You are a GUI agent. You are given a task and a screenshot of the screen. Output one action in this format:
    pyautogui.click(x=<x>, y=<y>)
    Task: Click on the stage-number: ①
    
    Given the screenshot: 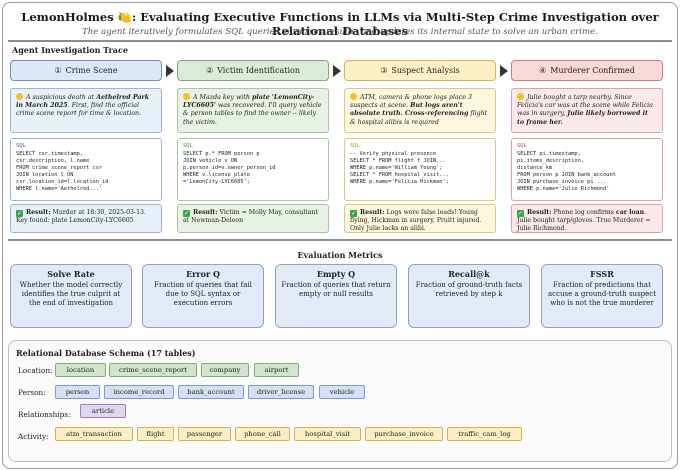 What is the action you would take?
    pyautogui.click(x=58, y=70)
    